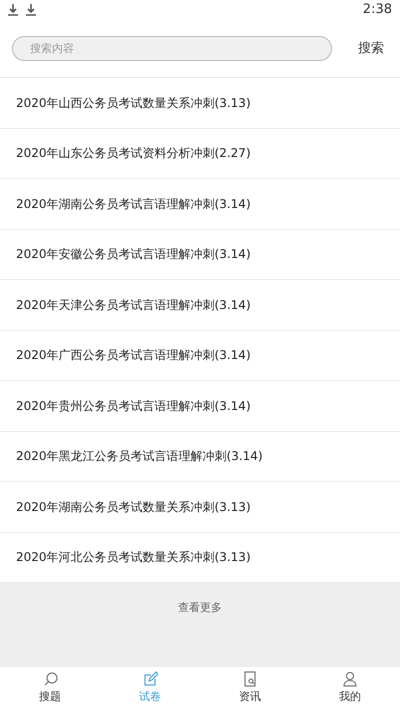  I want to click on search-button: 搜索, so click(371, 48).